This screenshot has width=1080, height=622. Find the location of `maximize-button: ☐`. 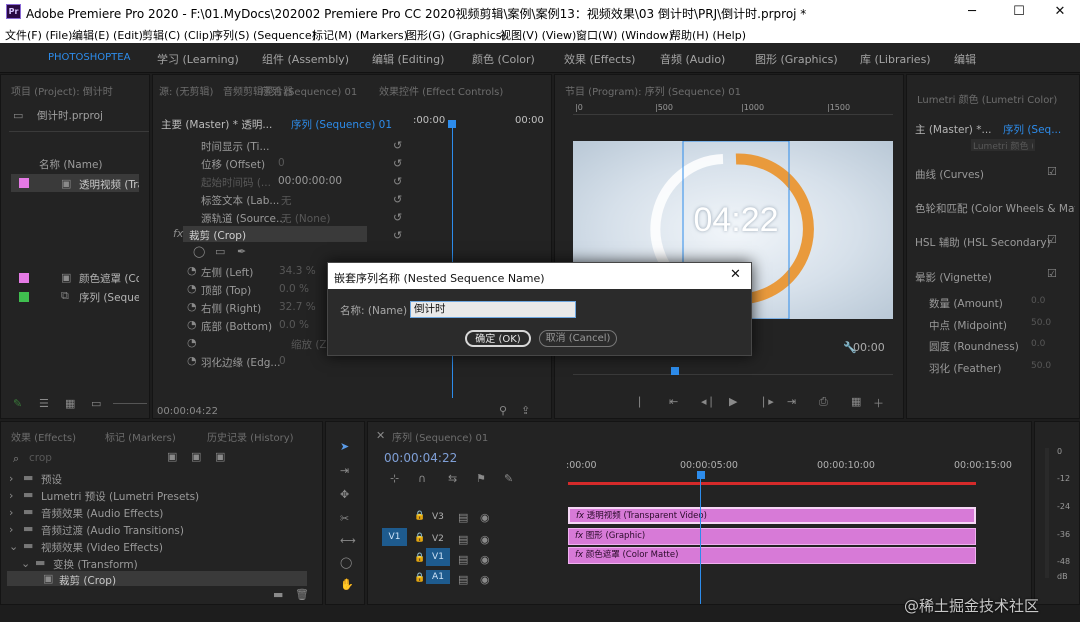

maximize-button: ☐ is located at coordinates (1019, 12).